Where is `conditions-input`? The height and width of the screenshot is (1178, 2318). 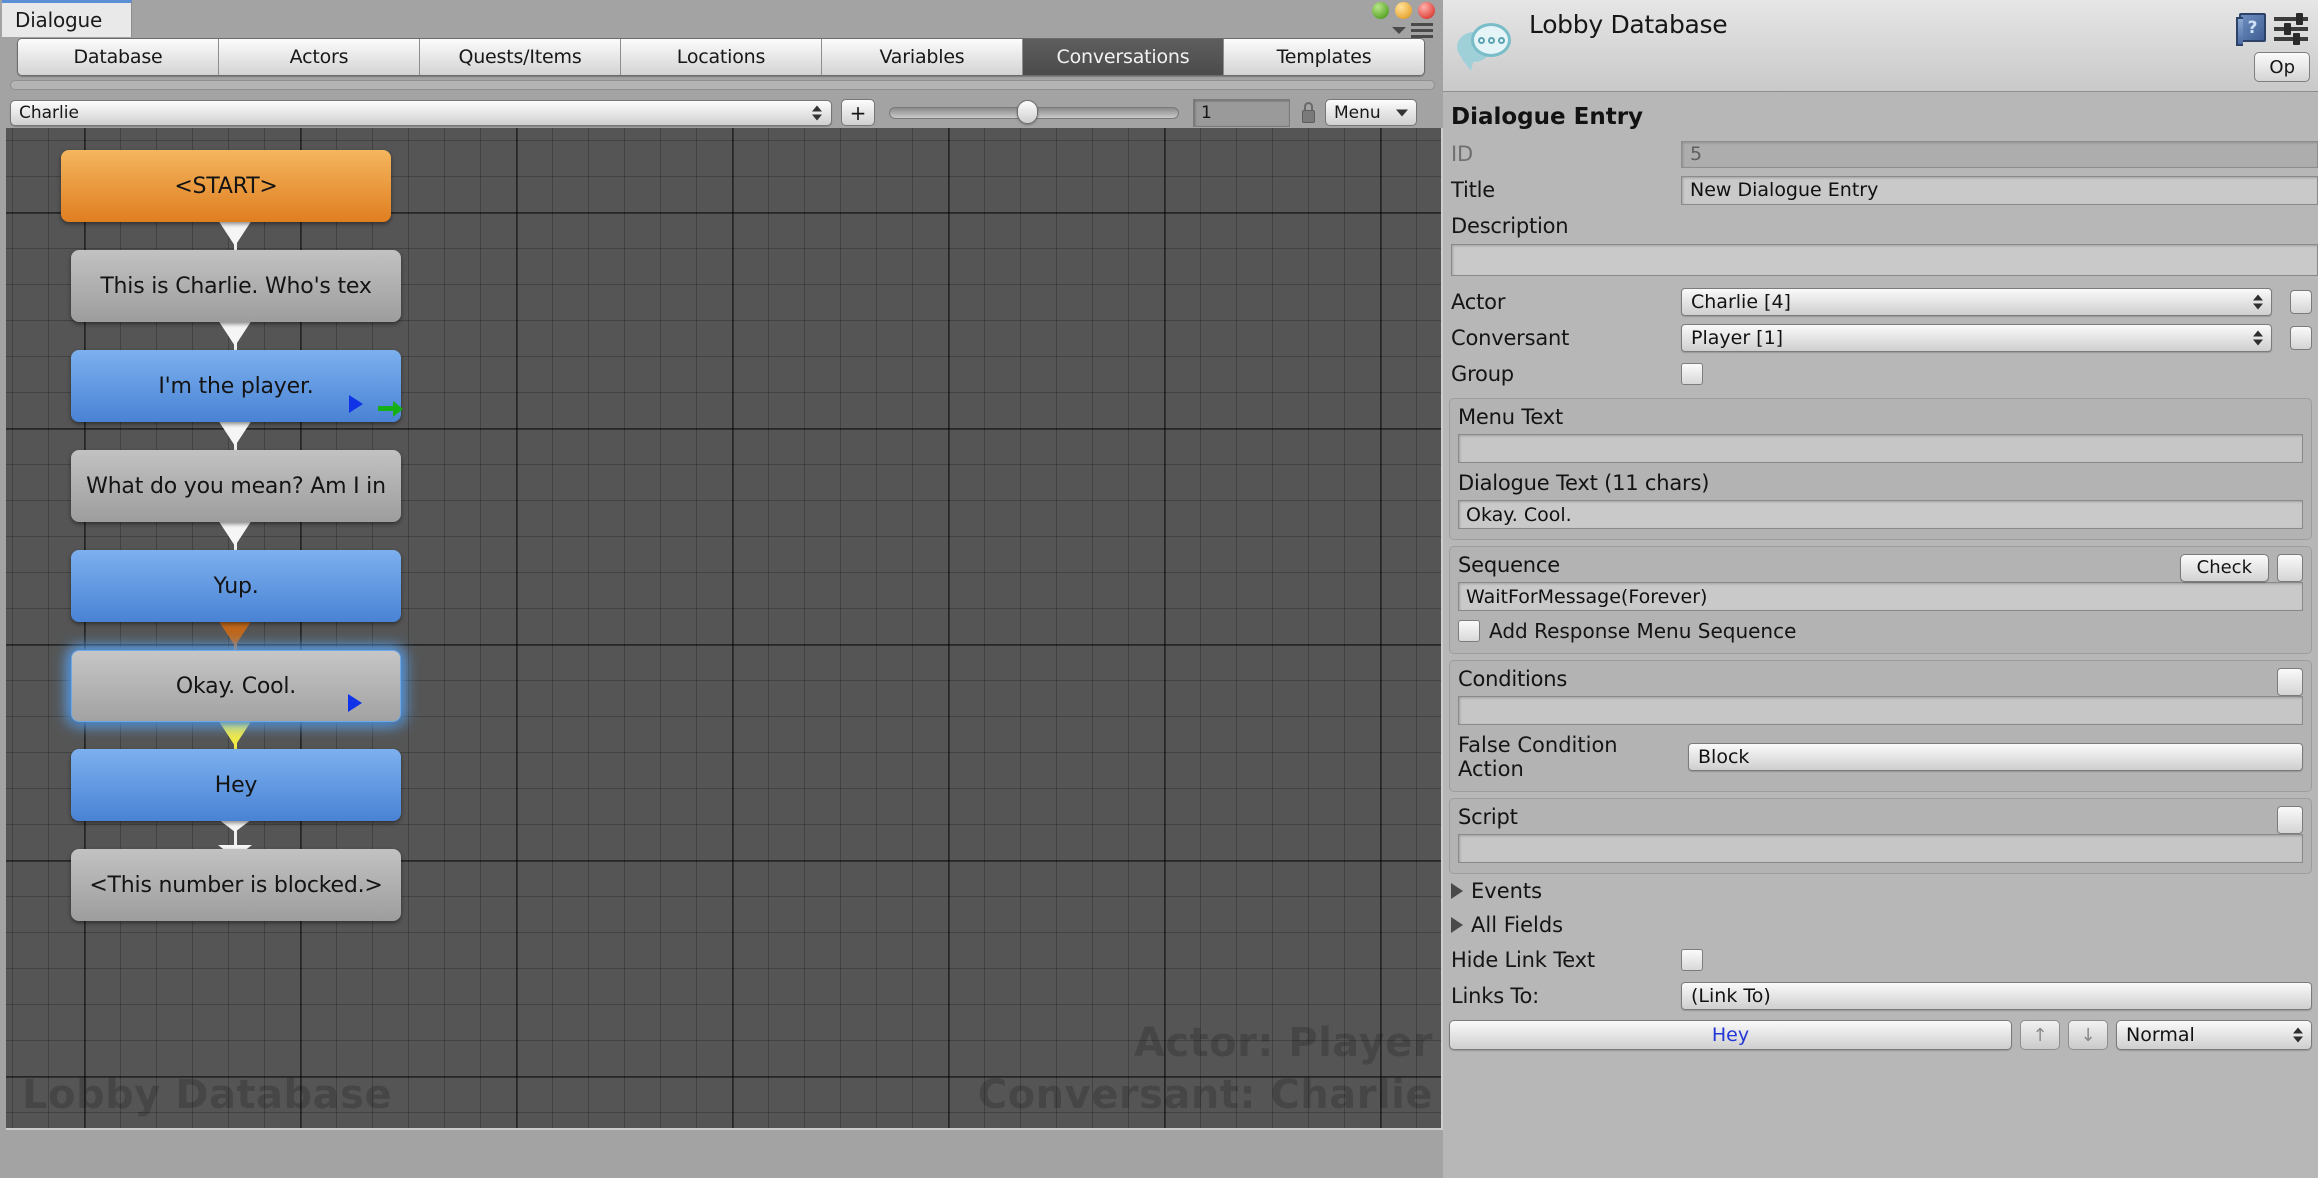
conditions-input is located at coordinates (1880, 710).